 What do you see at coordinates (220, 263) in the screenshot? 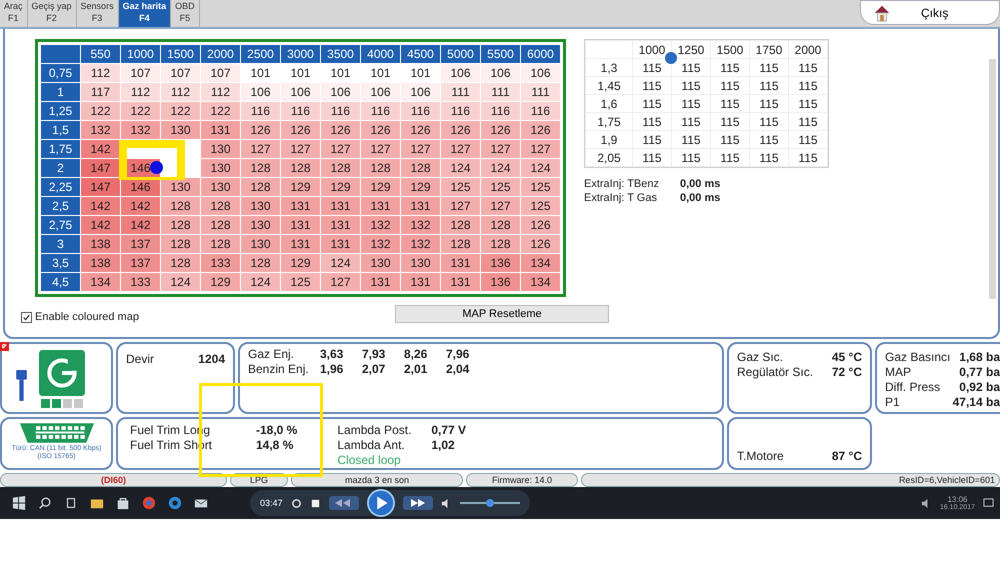
I see `table-cell: 133` at bounding box center [220, 263].